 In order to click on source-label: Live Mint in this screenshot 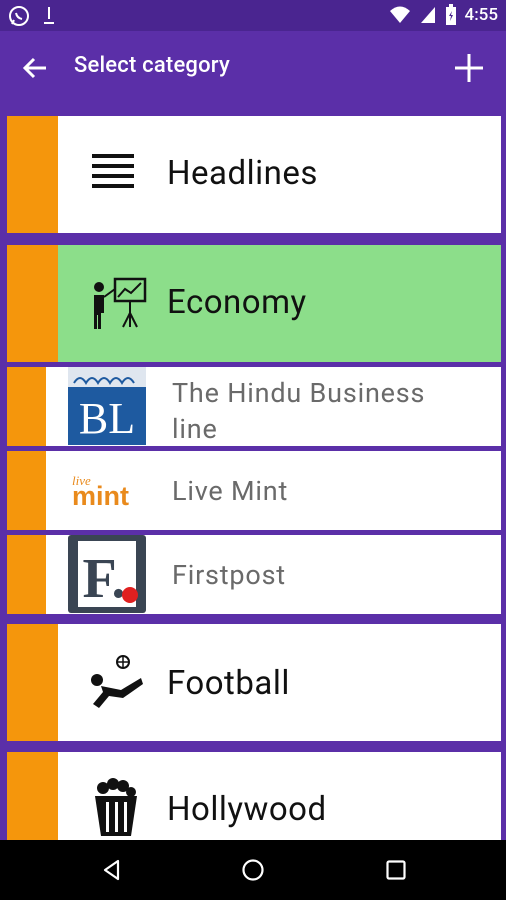, I will do `click(230, 491)`.